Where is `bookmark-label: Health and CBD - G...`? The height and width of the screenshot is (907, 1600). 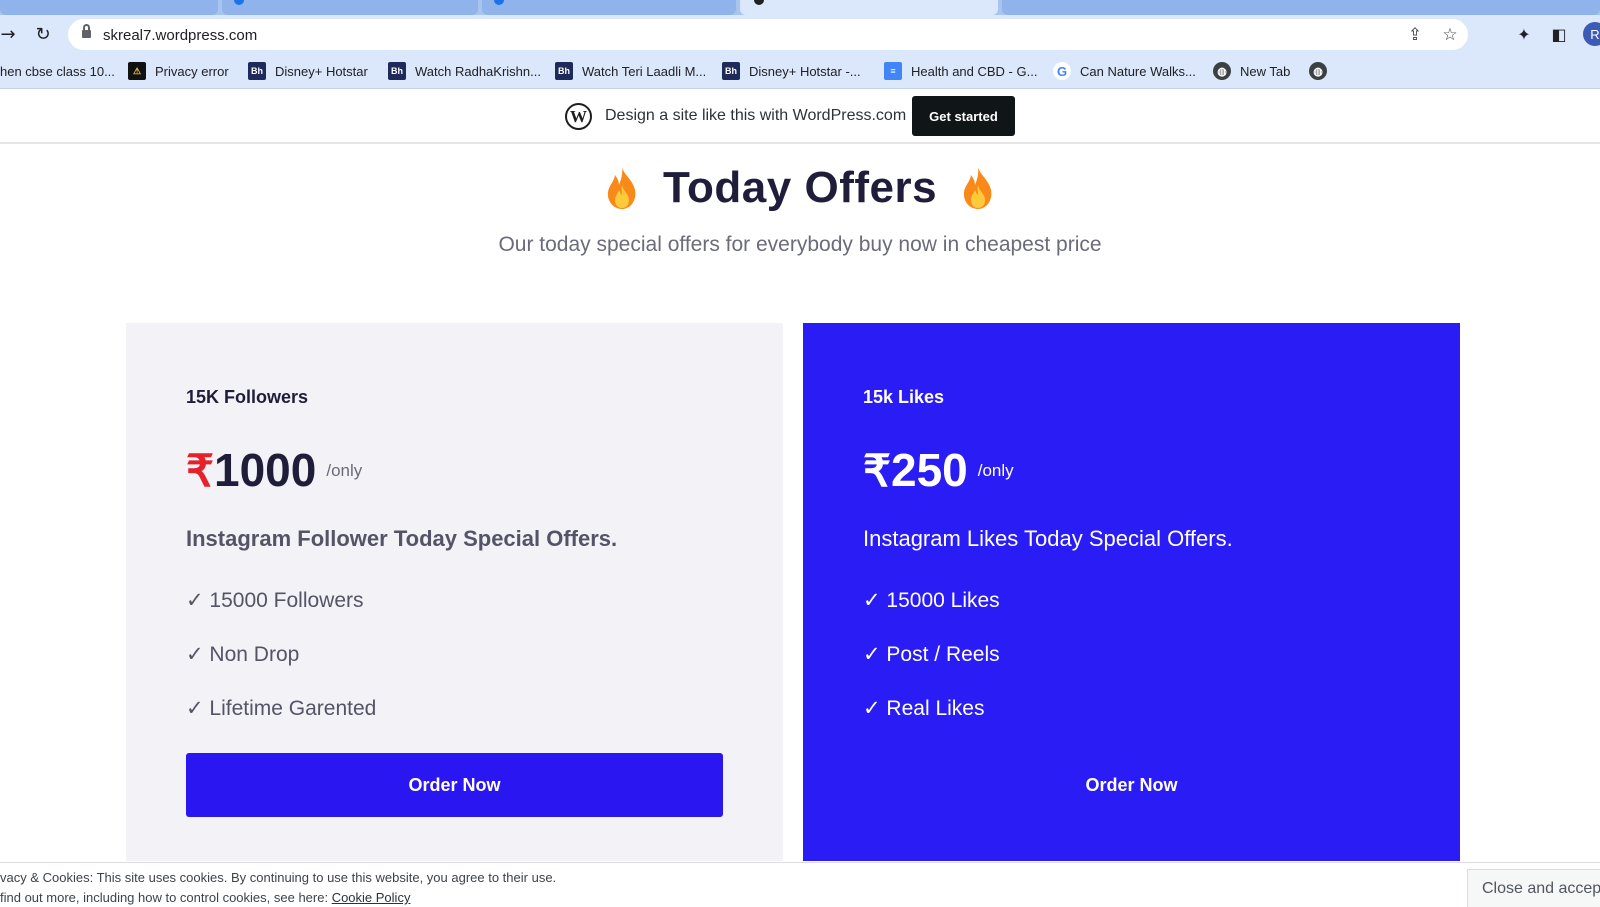 bookmark-label: Health and CBD - G... is located at coordinates (974, 71).